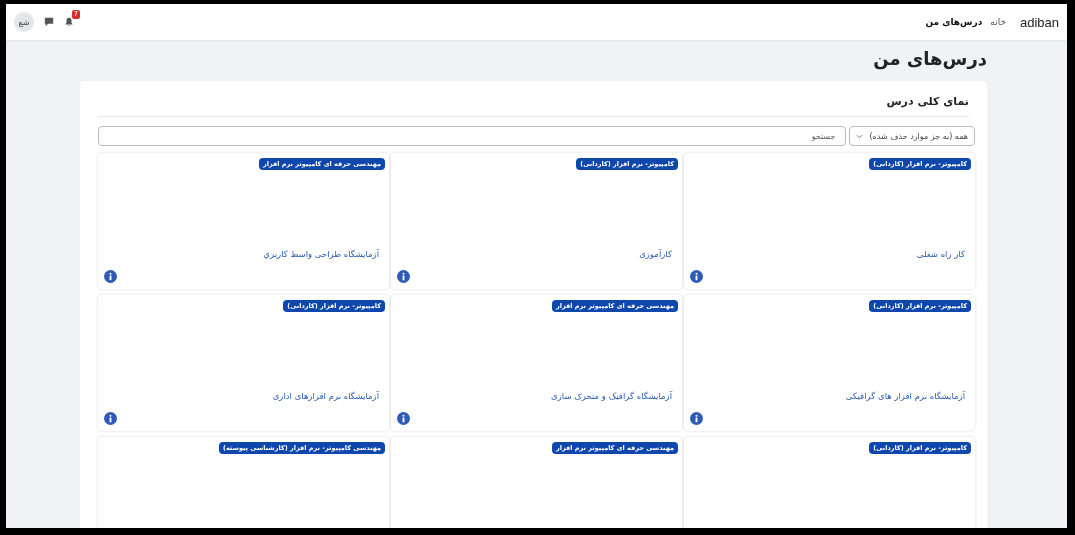 Image resolution: width=1075 pixels, height=535 pixels. I want to click on section-title: نمای کلی درس, so click(533, 106).